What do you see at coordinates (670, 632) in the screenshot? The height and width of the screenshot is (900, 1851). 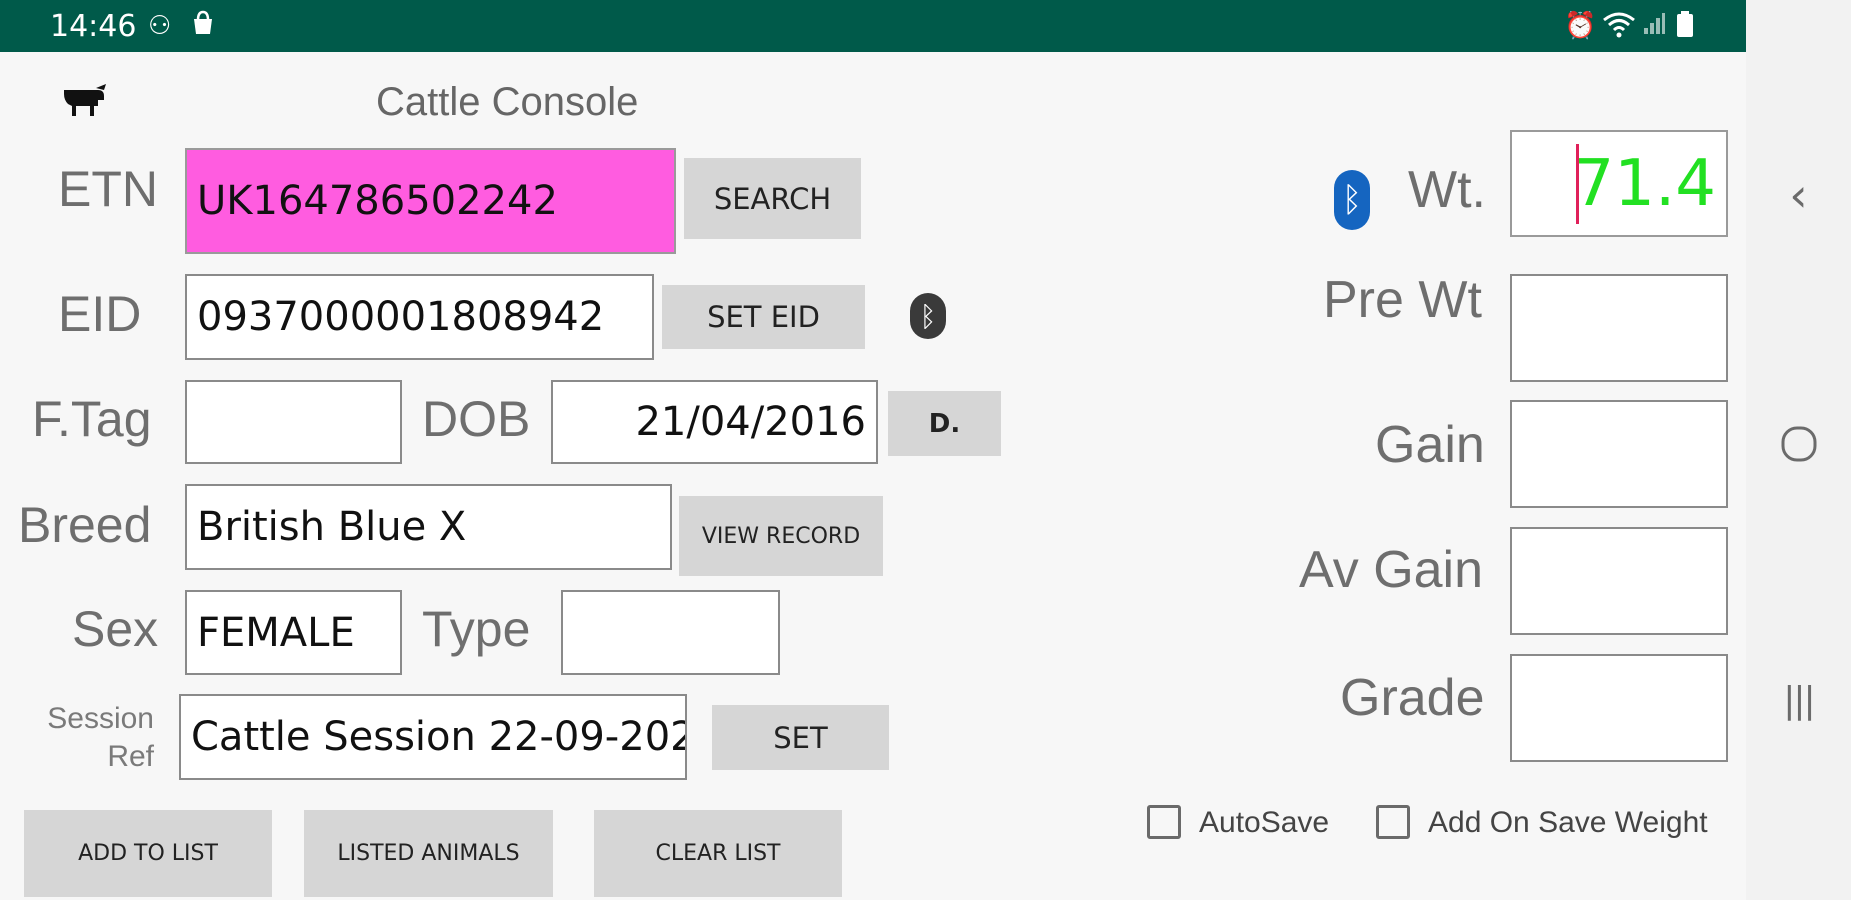 I see `type-field` at bounding box center [670, 632].